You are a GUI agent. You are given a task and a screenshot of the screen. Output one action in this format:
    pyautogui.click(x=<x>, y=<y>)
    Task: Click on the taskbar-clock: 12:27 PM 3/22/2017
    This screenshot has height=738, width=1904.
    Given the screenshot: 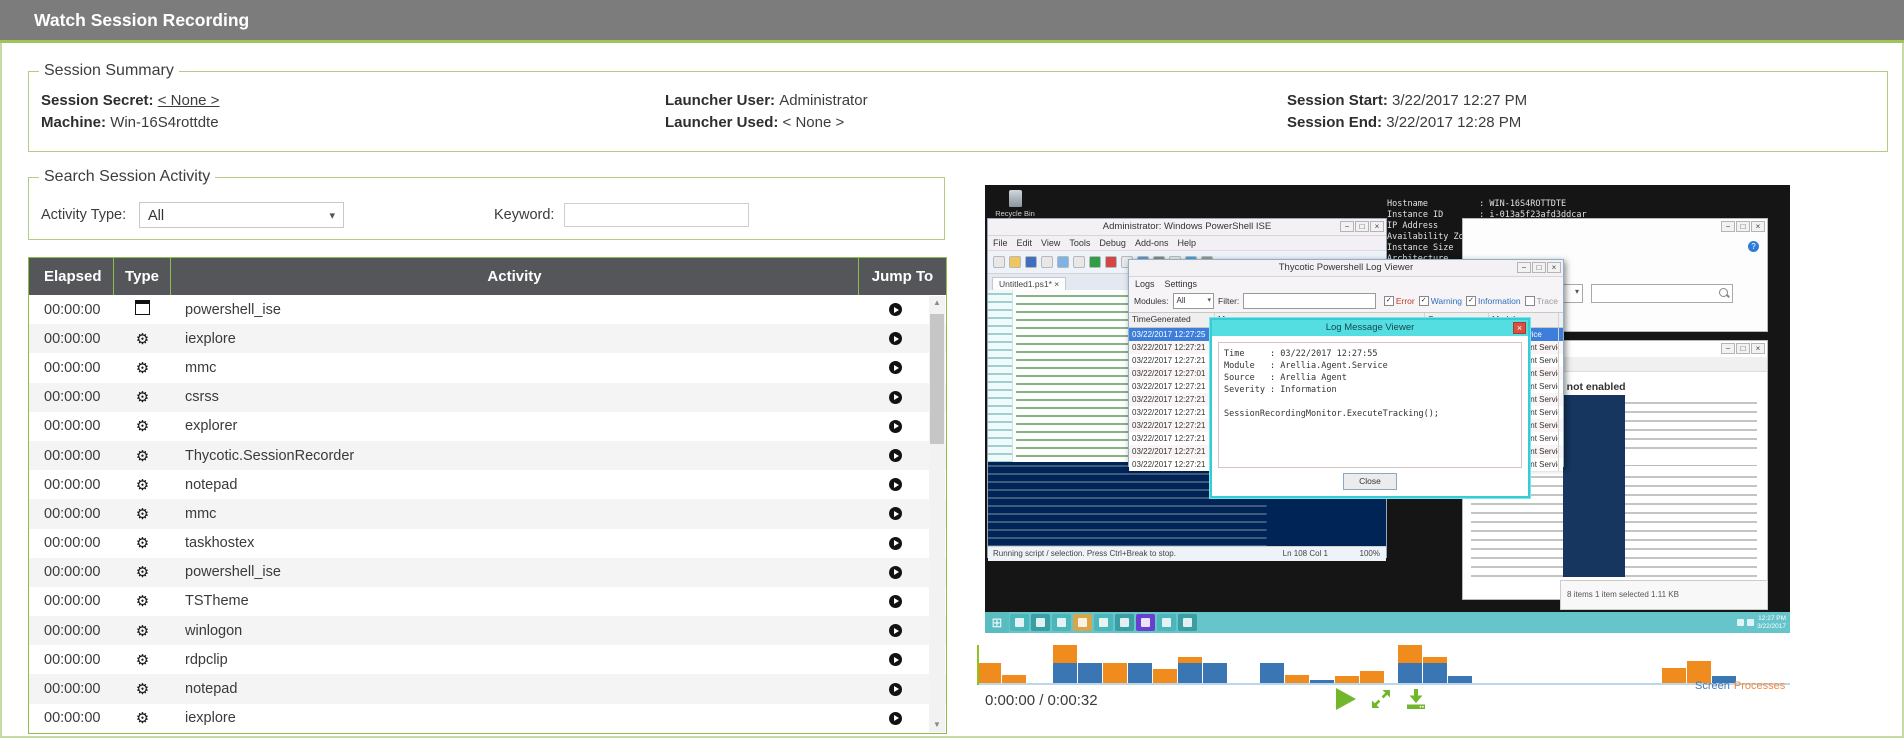 What is the action you would take?
    pyautogui.click(x=1771, y=622)
    